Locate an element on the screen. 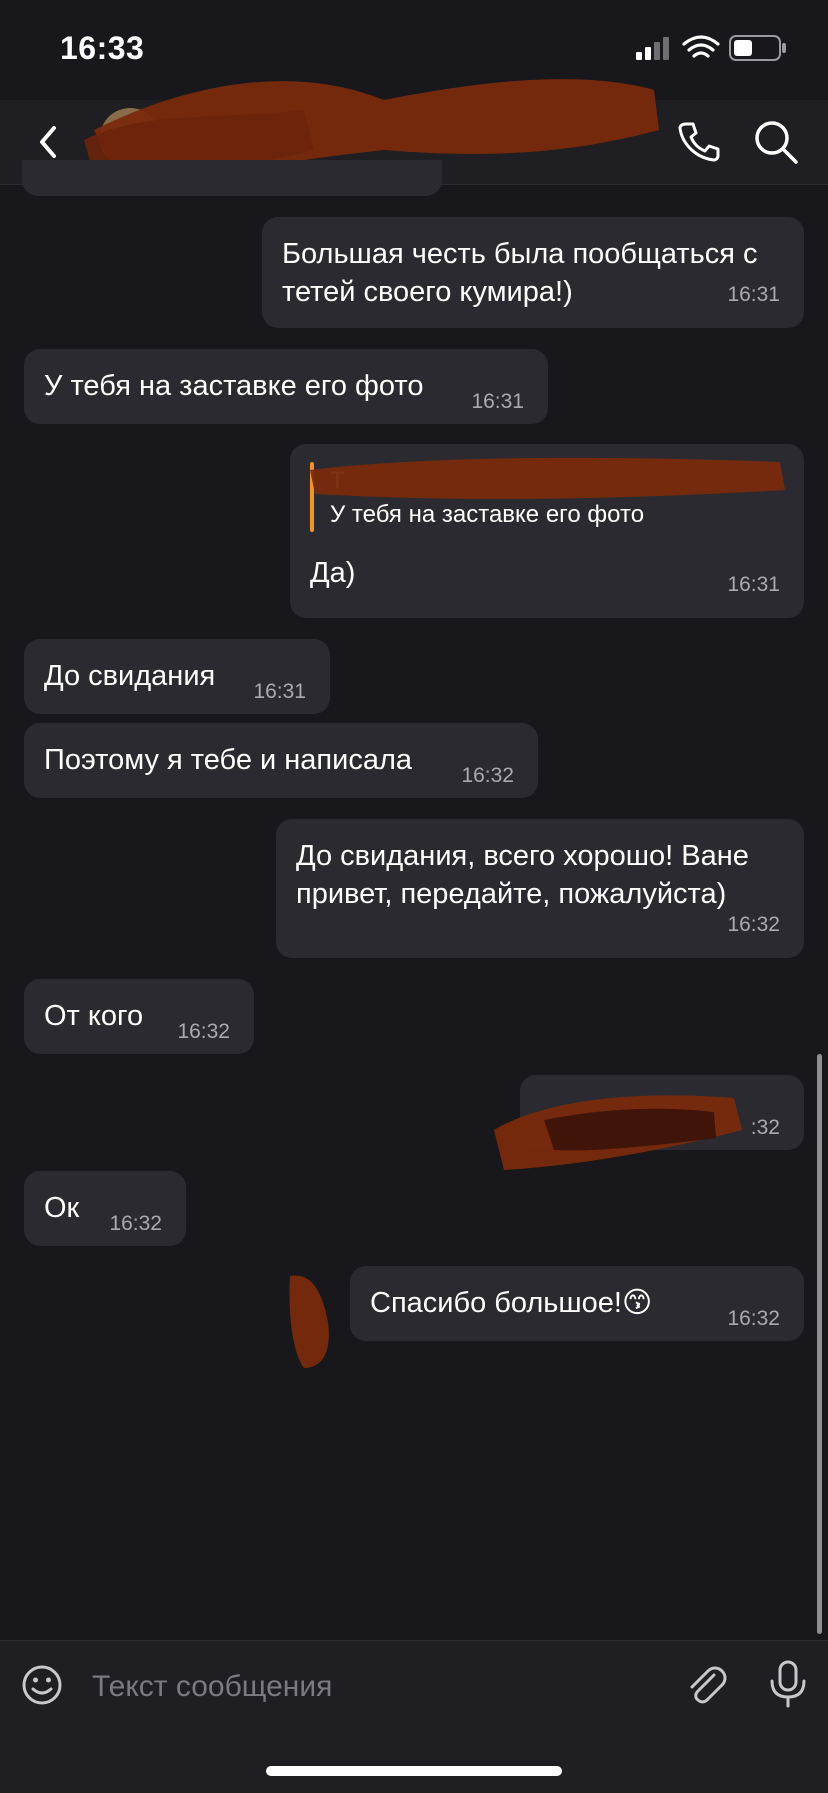 The width and height of the screenshot is (828, 1793). message-text: Спасибо большое!😙 is located at coordinates (511, 1303).